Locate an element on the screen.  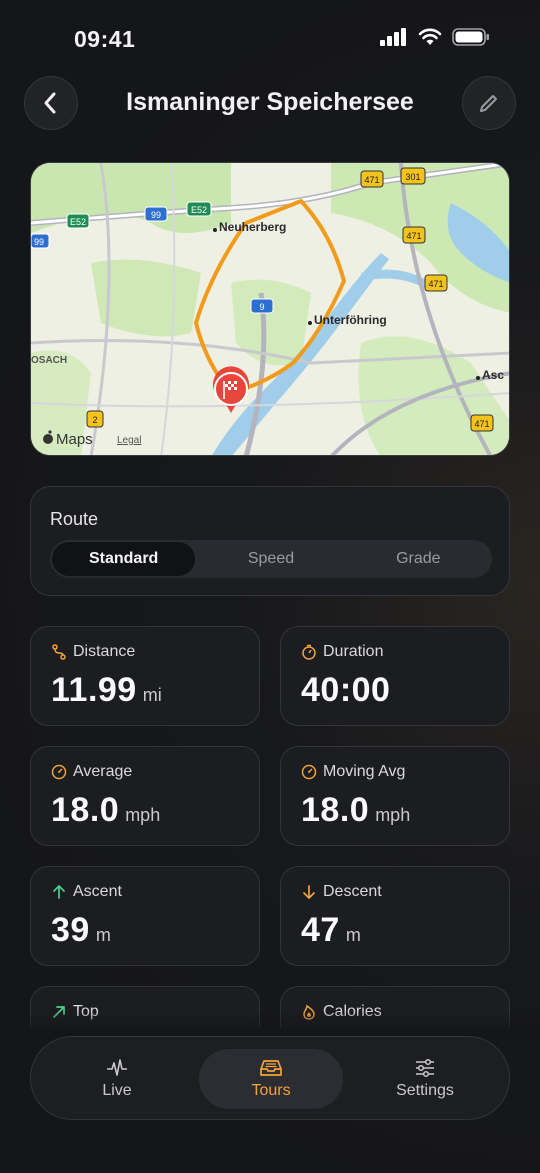
route-option-standard: Standard is located at coordinates (124, 559).